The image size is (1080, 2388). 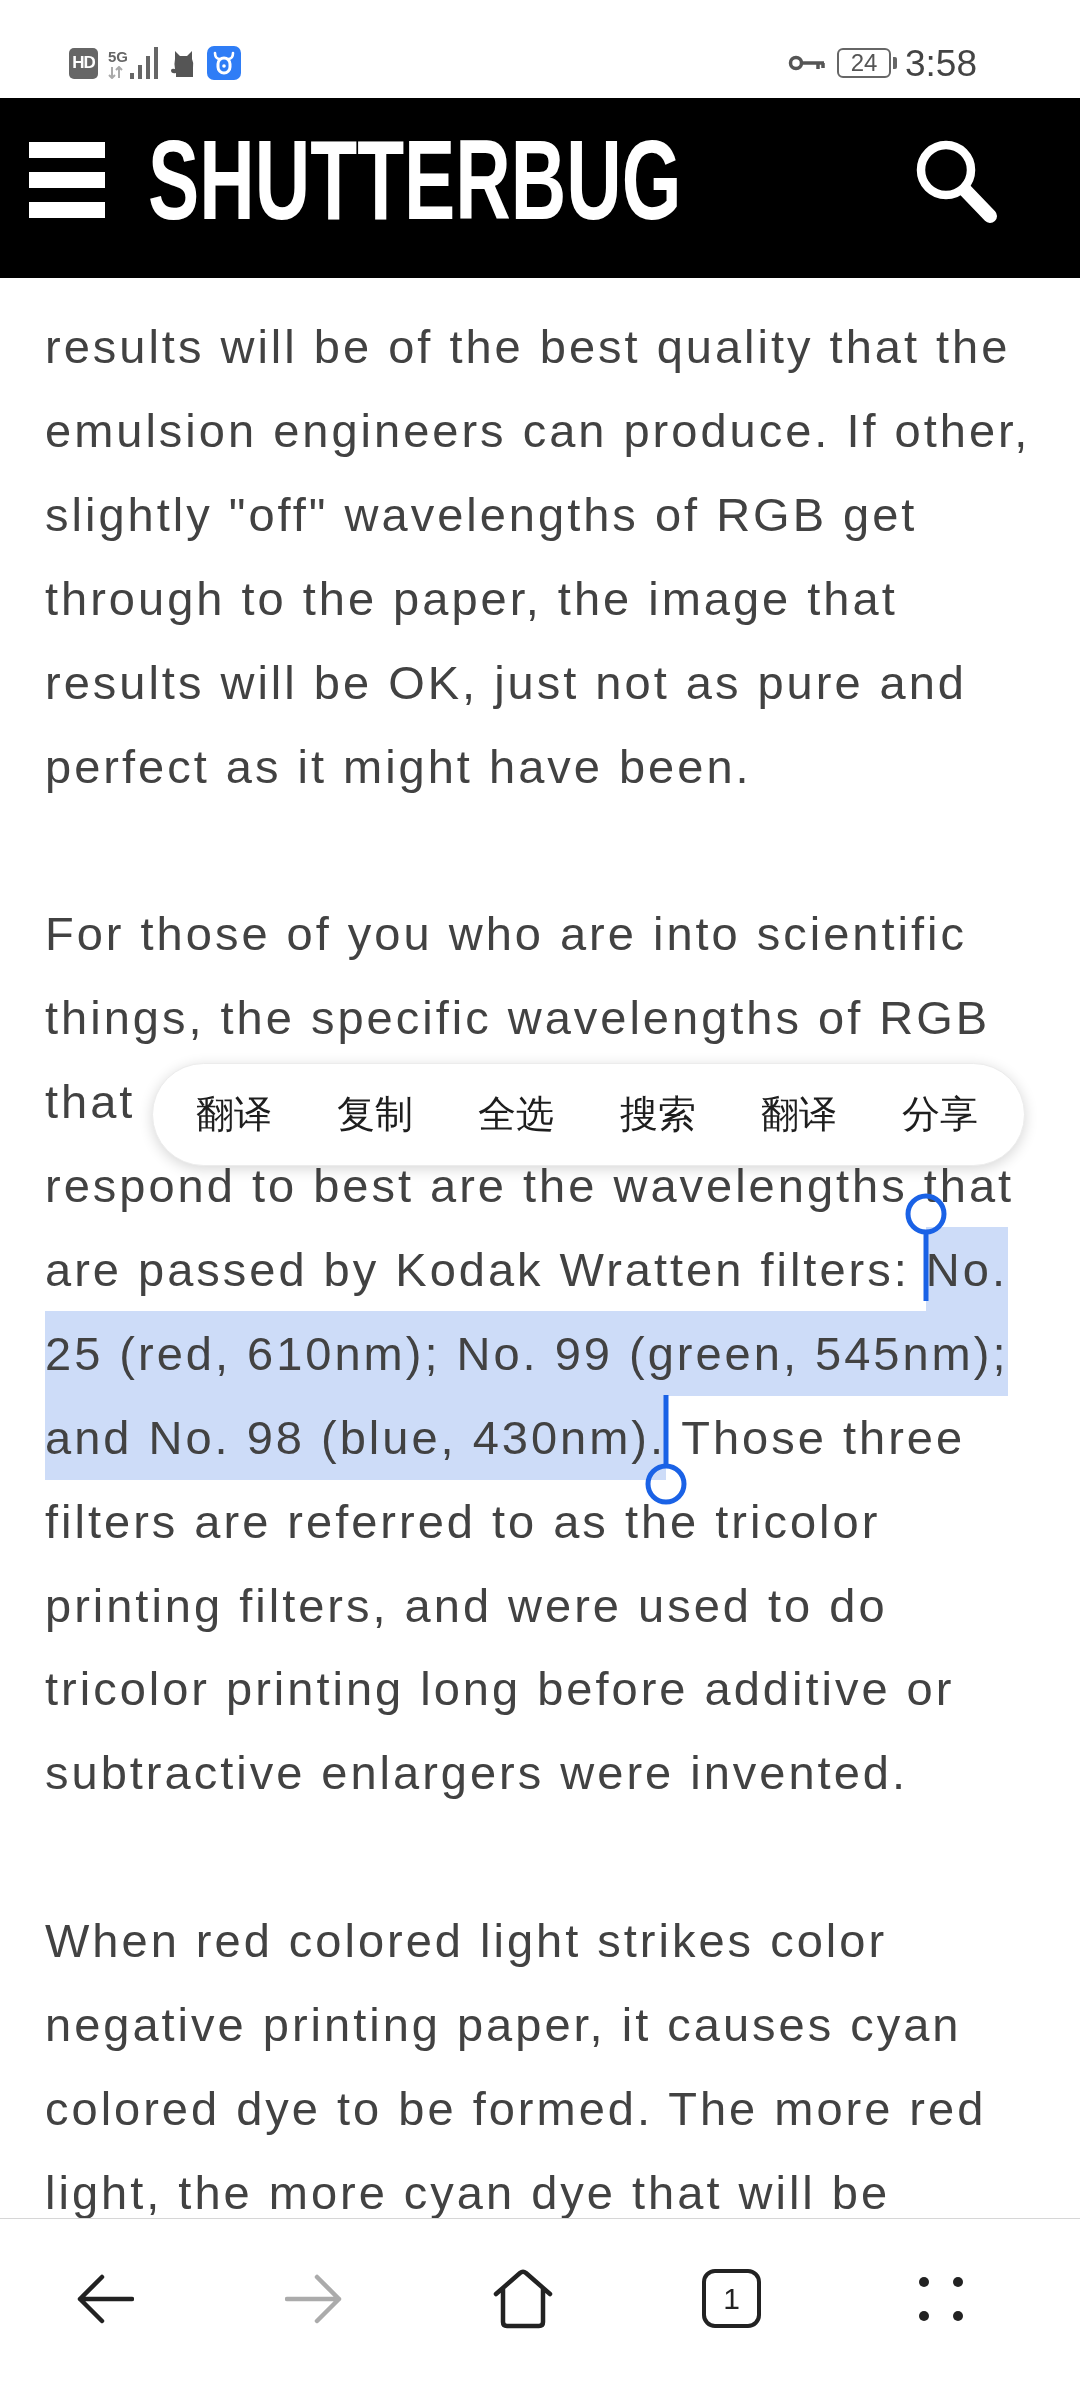 What do you see at coordinates (83, 63) in the screenshot?
I see `hd-indicator: HD` at bounding box center [83, 63].